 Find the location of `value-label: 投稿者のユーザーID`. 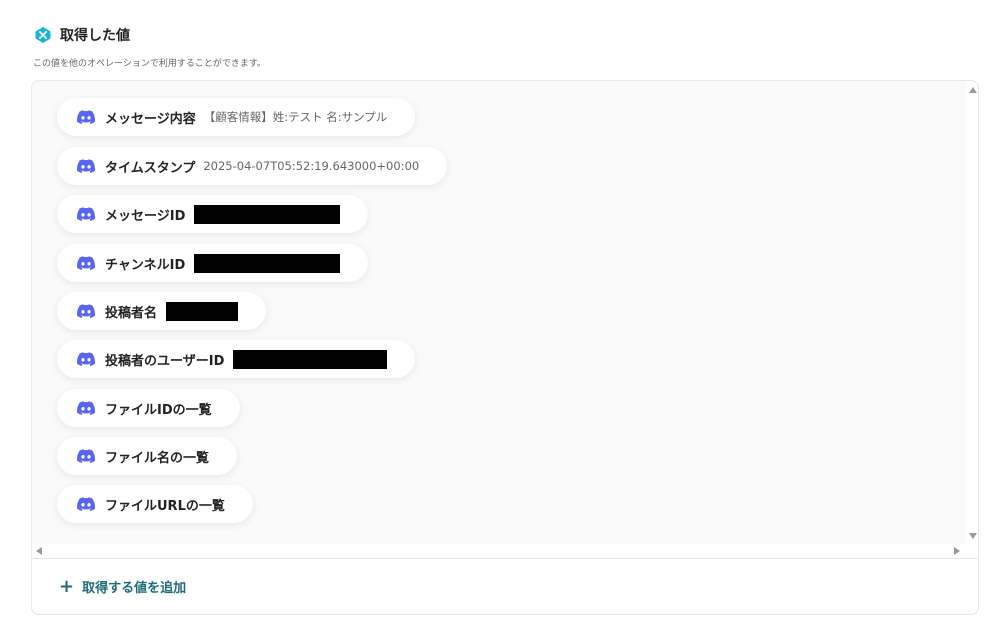

value-label: 投稿者のユーザーID is located at coordinates (165, 361).